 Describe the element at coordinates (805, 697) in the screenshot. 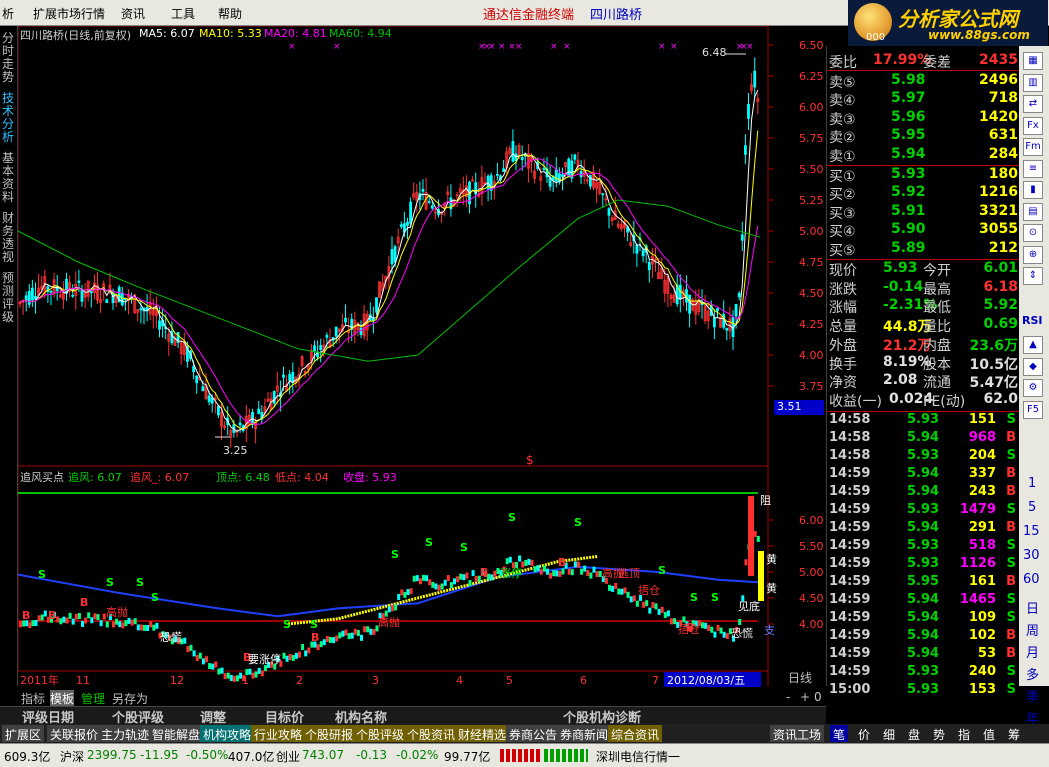

I see `zoom-in-button: +` at that location.